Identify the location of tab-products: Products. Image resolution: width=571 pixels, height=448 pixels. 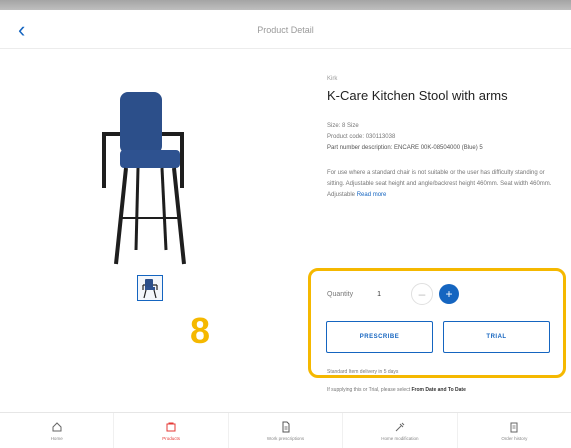
(171, 430).